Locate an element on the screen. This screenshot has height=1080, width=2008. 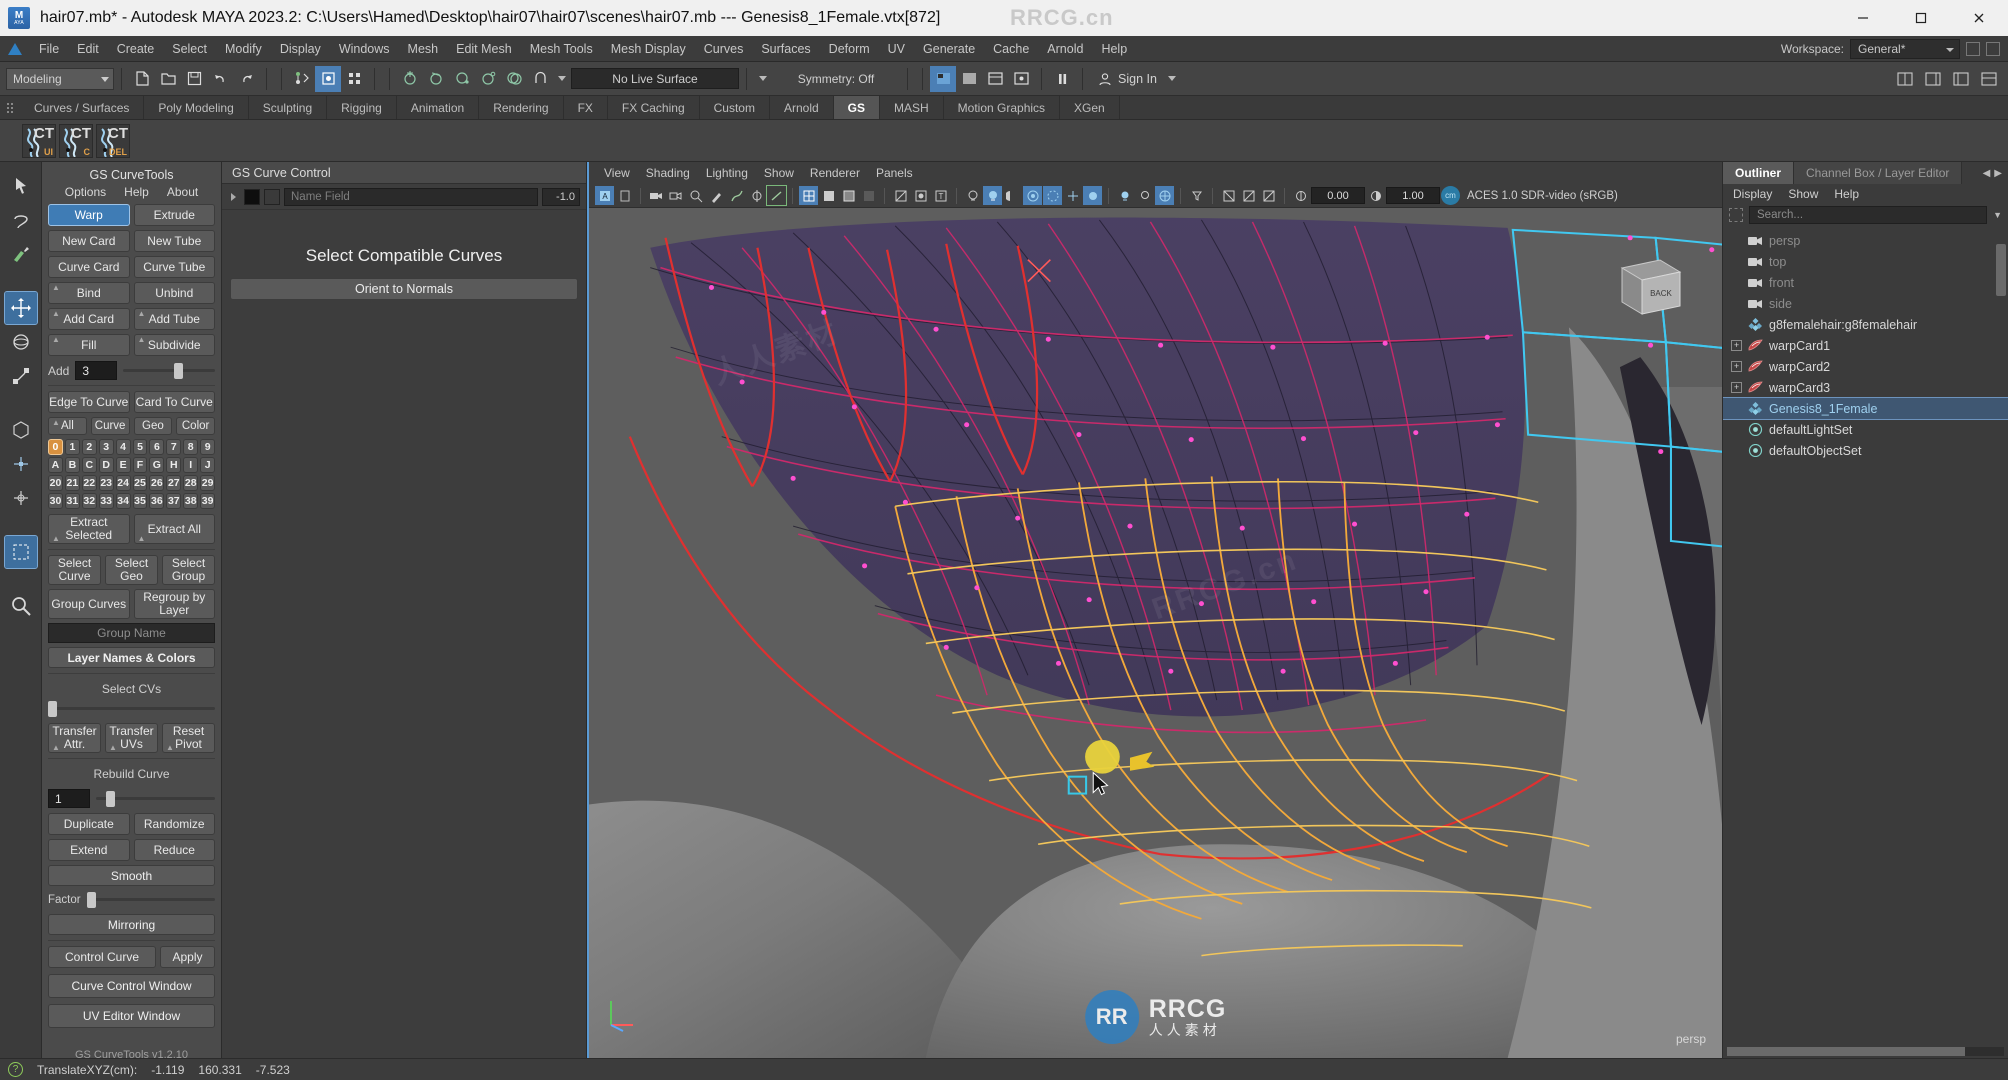
move-tool-icon is located at coordinates (20, 308).